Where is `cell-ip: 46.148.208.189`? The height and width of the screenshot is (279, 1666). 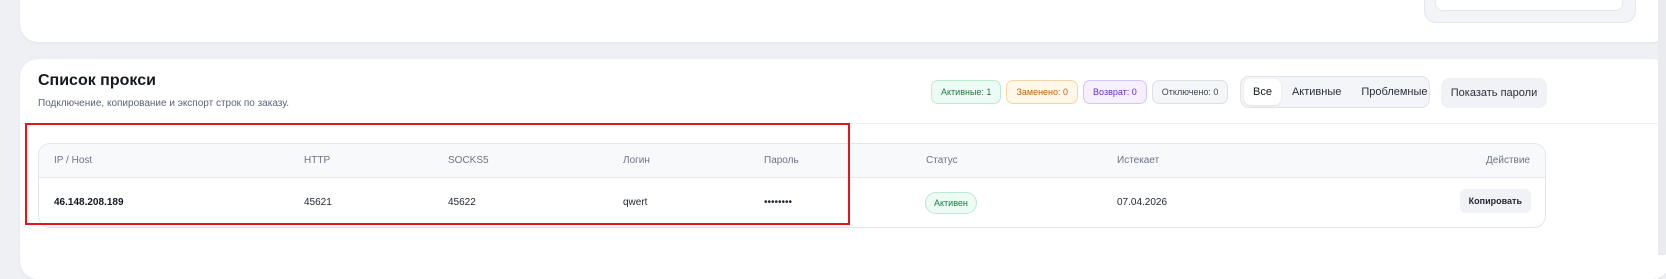
cell-ip: 46.148.208.189 is located at coordinates (89, 202).